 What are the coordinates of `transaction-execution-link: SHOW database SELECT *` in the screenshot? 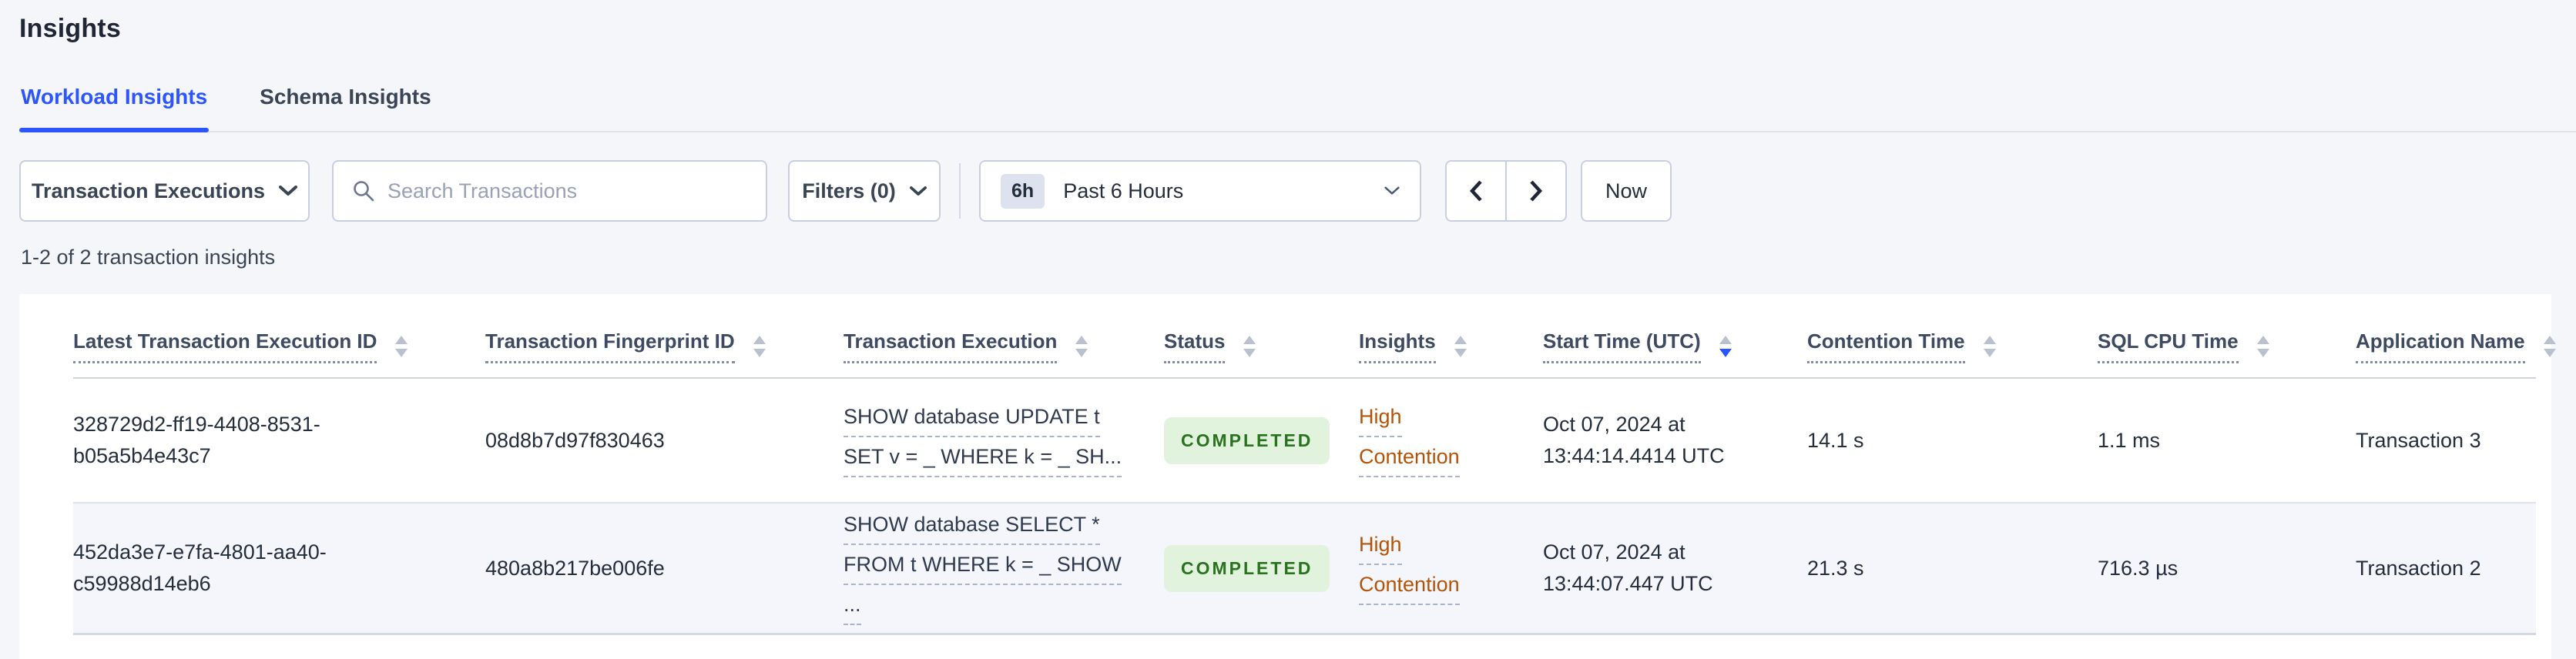 It's located at (972, 527).